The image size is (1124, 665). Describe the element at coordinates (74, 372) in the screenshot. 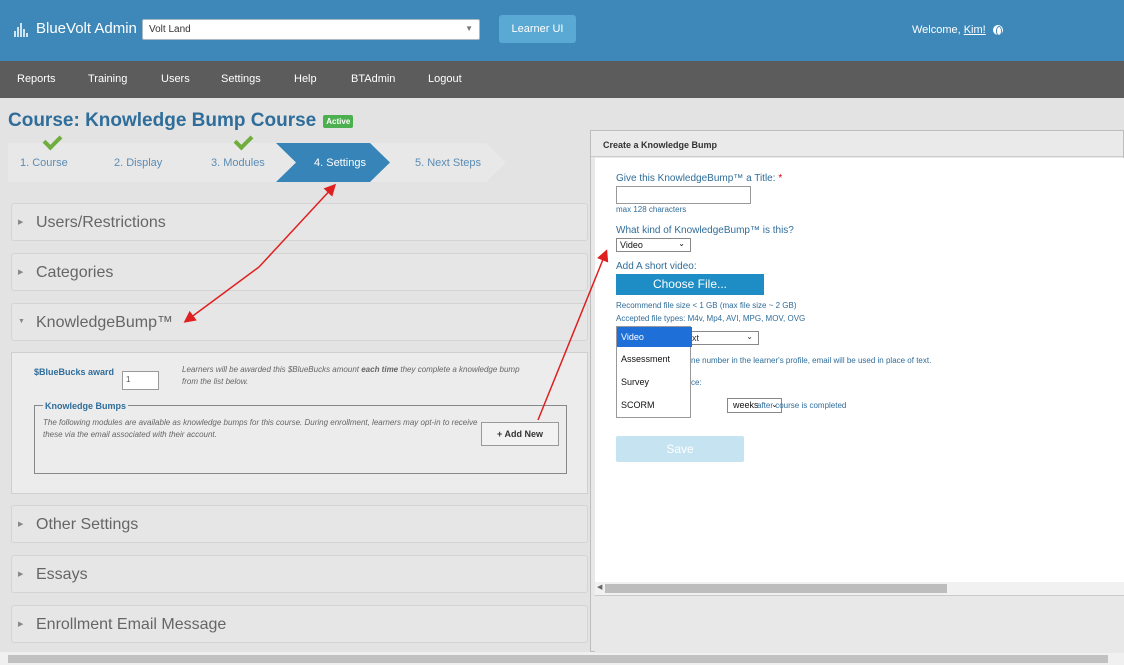

I see `bluebucks-label: $BlueBucks award` at that location.